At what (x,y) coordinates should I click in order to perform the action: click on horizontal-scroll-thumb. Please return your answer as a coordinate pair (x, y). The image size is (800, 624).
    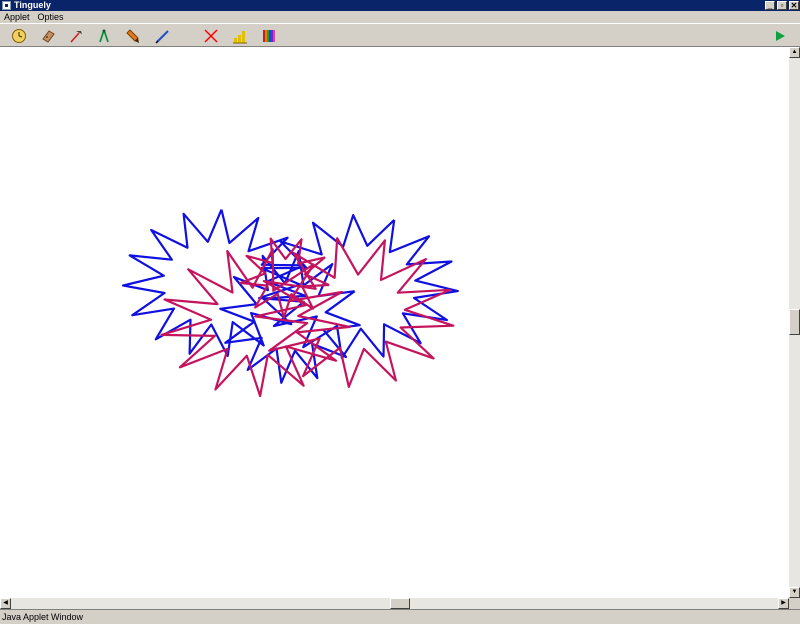
    Looking at the image, I should click on (400, 603).